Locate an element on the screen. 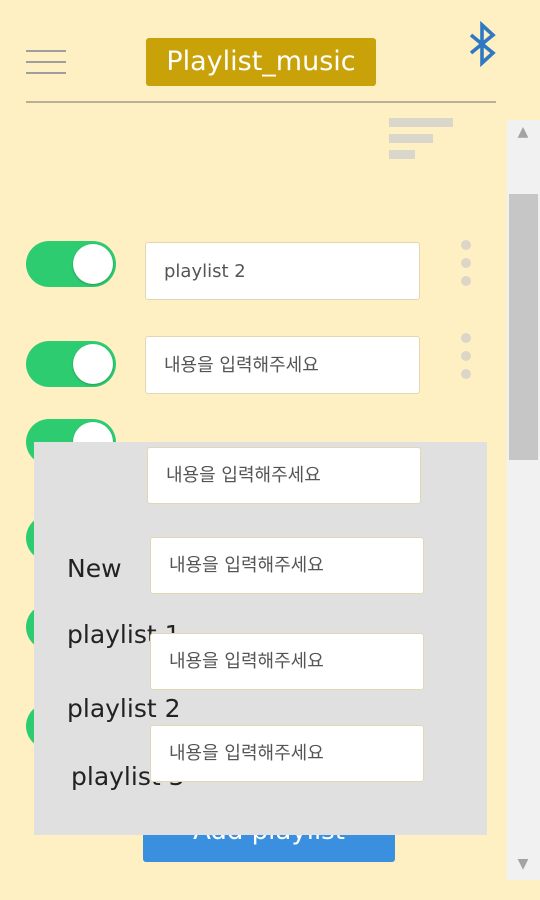  hamburger-menu-icon is located at coordinates (46, 63).